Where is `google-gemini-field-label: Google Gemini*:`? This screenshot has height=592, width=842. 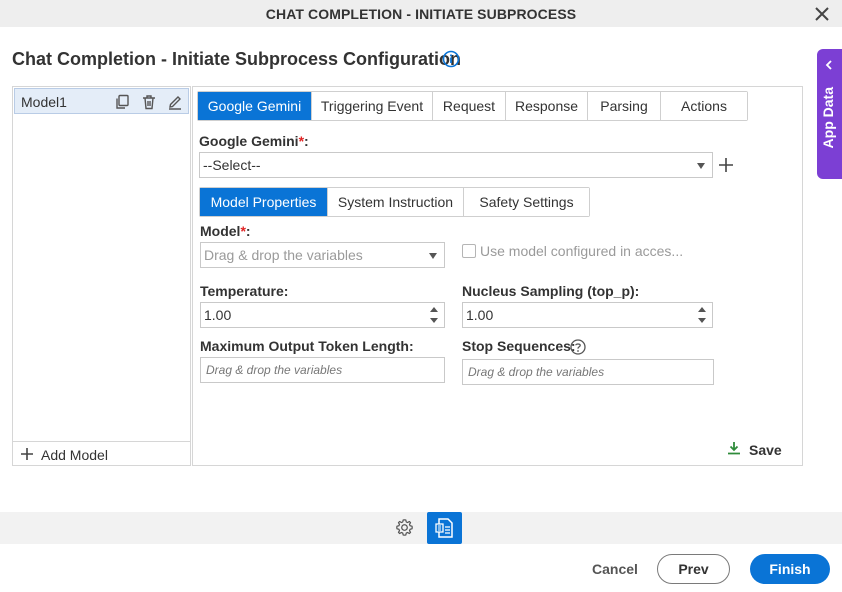 google-gemini-field-label: Google Gemini*: is located at coordinates (254, 141).